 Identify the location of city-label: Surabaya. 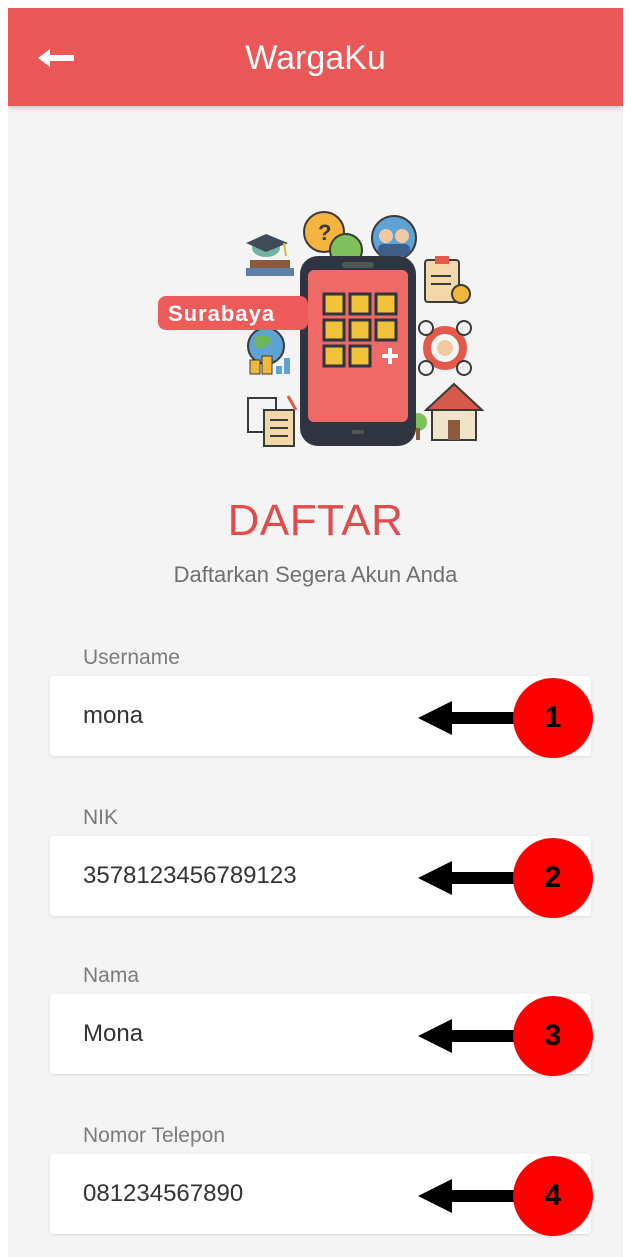
(221, 313).